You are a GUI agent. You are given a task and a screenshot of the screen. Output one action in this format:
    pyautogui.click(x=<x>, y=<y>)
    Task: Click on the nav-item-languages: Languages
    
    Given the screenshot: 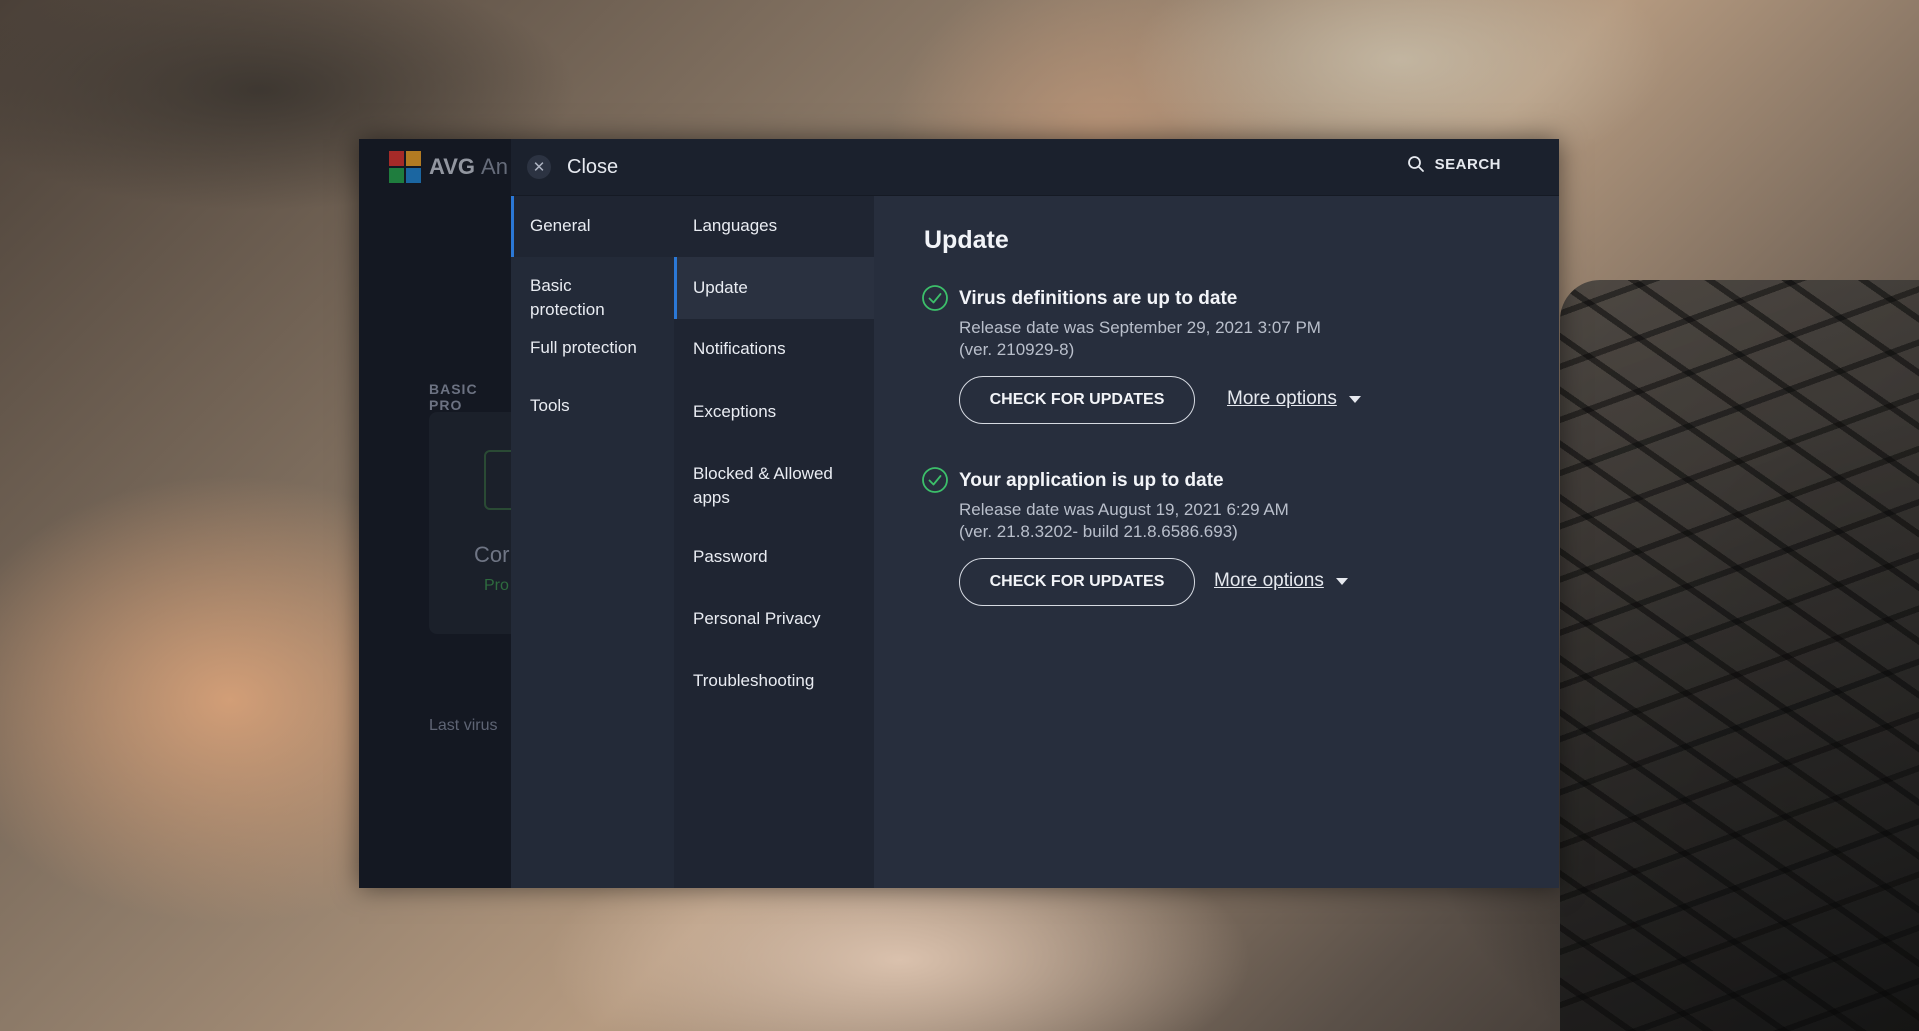 What is the action you would take?
    pyautogui.click(x=774, y=226)
    